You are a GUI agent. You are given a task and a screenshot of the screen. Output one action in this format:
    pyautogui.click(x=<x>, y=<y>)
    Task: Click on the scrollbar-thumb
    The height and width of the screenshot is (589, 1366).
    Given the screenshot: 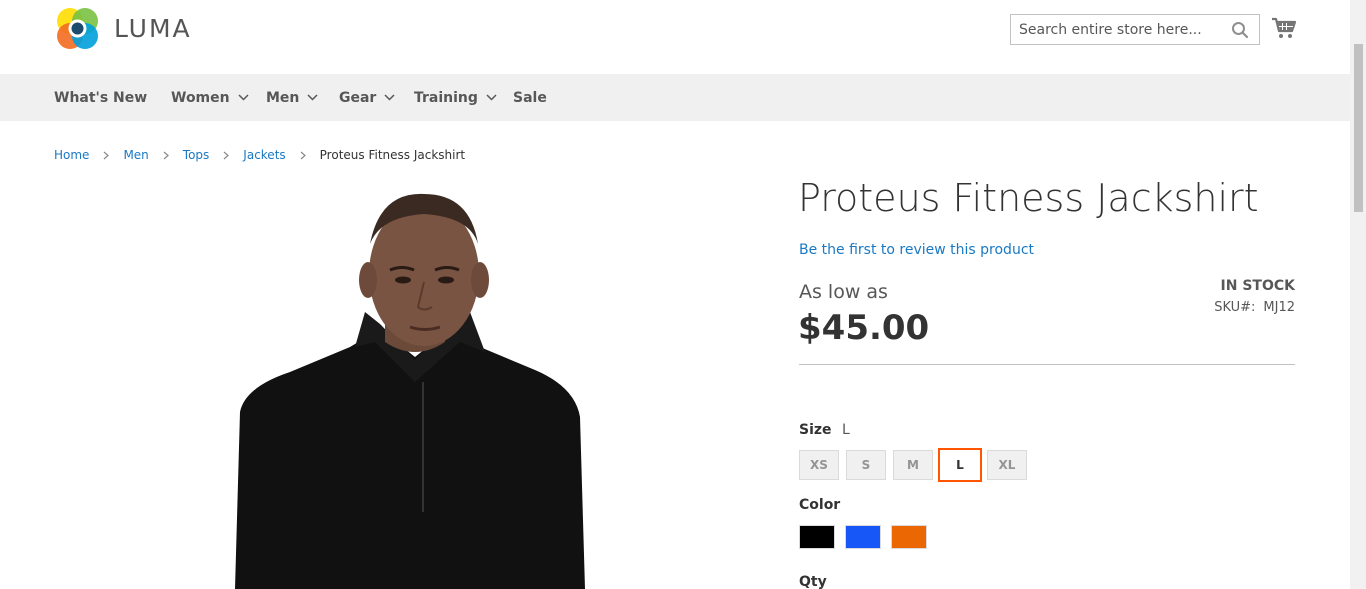 What is the action you would take?
    pyautogui.click(x=1358, y=128)
    